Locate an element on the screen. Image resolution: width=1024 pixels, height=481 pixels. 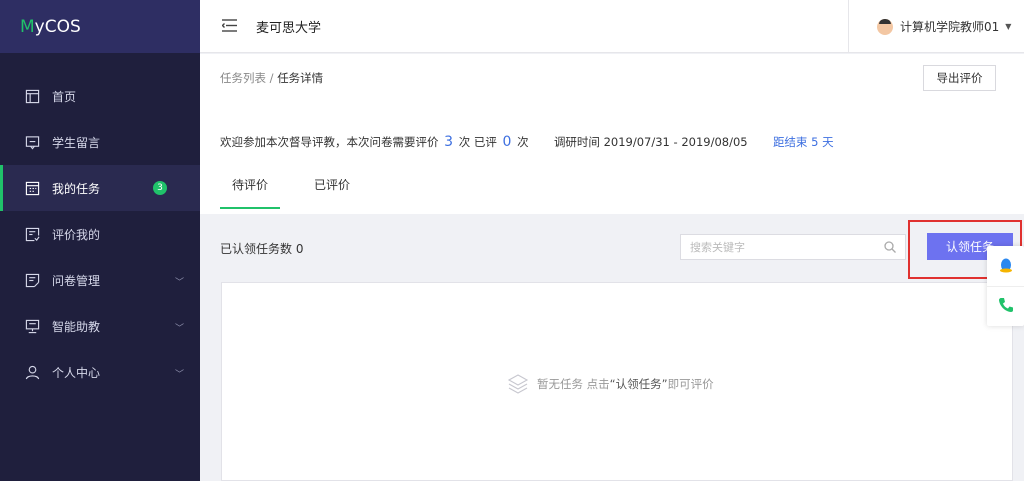
assistant-icon is located at coordinates (32, 326).